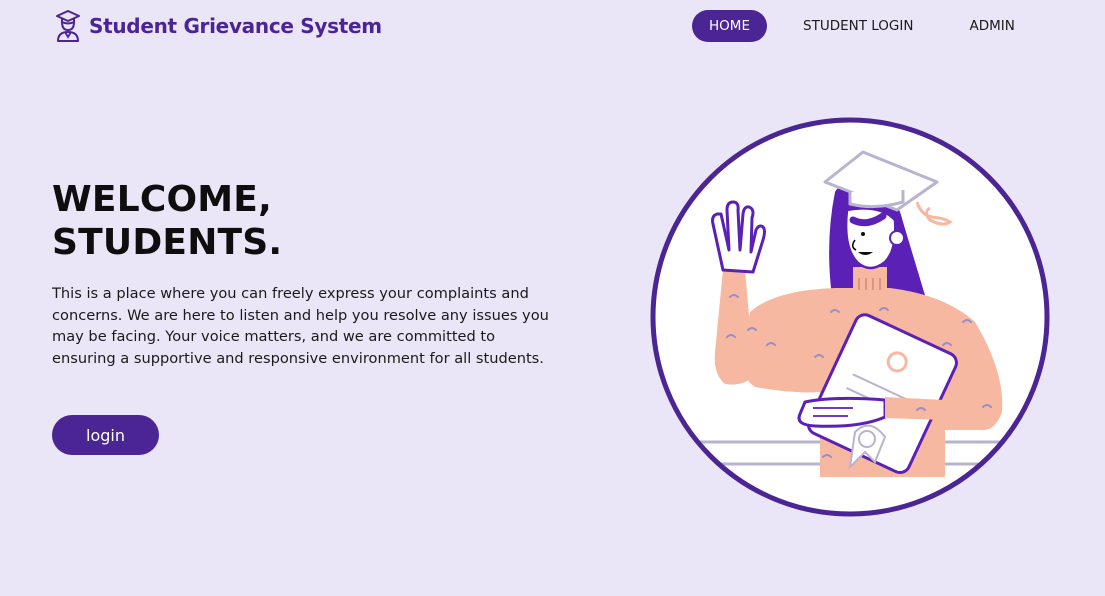 This screenshot has height=596, width=1105. What do you see at coordinates (729, 26) in the screenshot?
I see `nav-home: HOME` at bounding box center [729, 26].